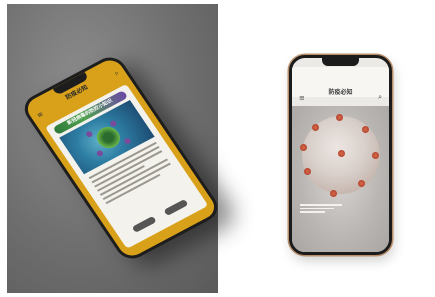 Image resolution: width=435 pixels, height=297 pixels. What do you see at coordinates (321, 209) in the screenshot?
I see `caption-text` at bounding box center [321, 209].